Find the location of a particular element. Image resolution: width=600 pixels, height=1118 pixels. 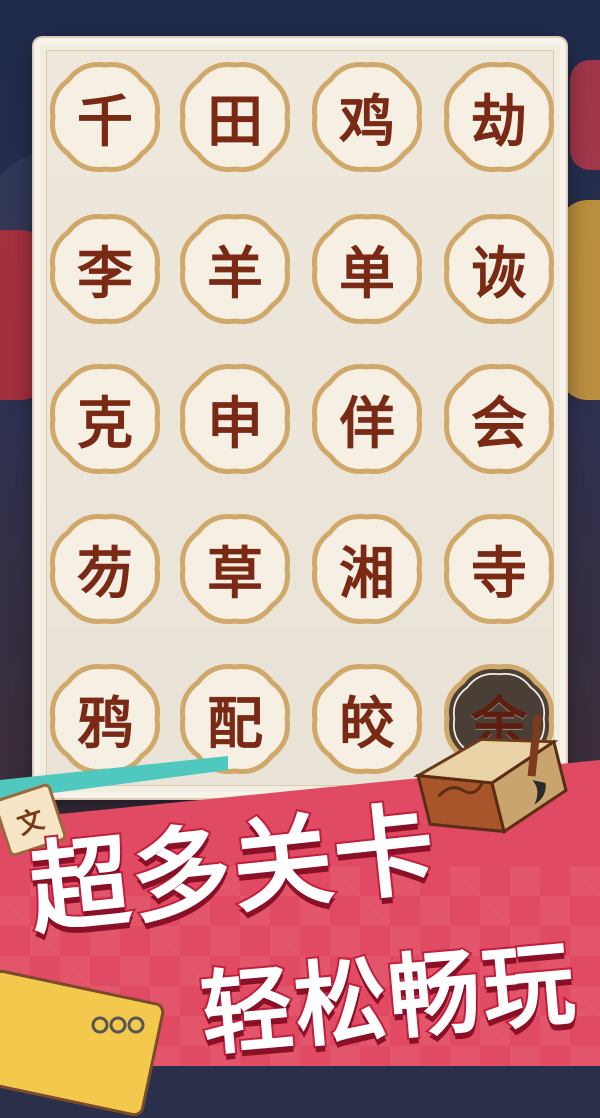

character-tile: 湘 is located at coordinates (367, 569).